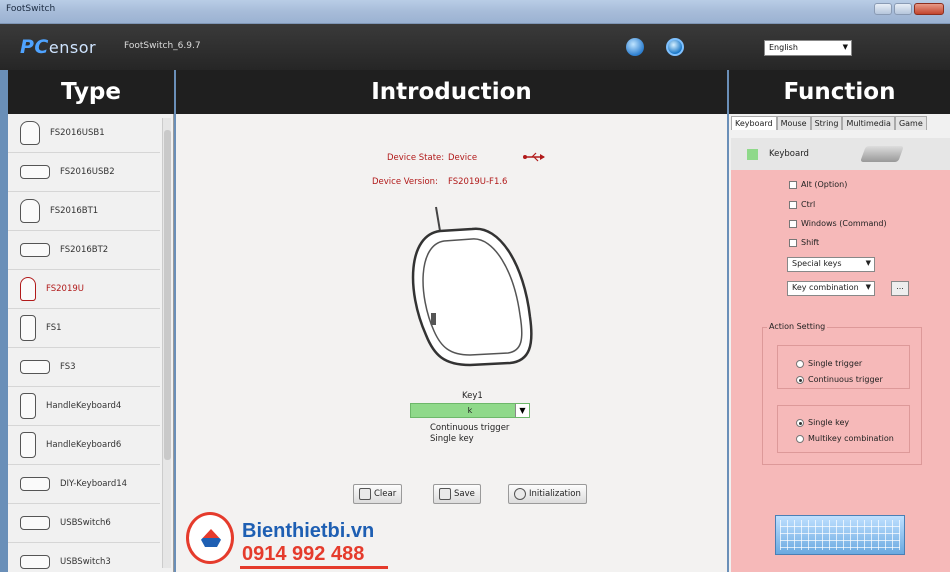 The width and height of the screenshot is (950, 572). What do you see at coordinates (58, 47) in the screenshot?
I see `pcsensor-logo: PCensor` at bounding box center [58, 47].